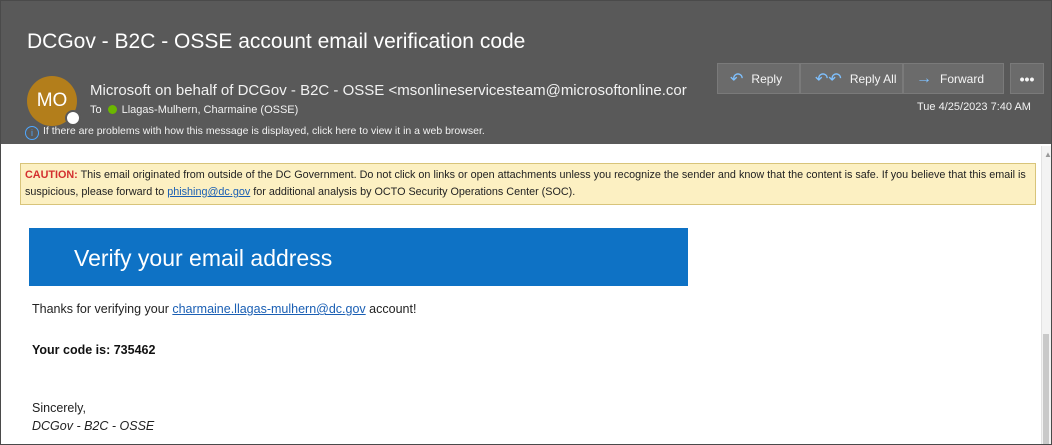 Image resolution: width=1052 pixels, height=445 pixels. I want to click on reply-arrow-icon: ↶, so click(737, 79).